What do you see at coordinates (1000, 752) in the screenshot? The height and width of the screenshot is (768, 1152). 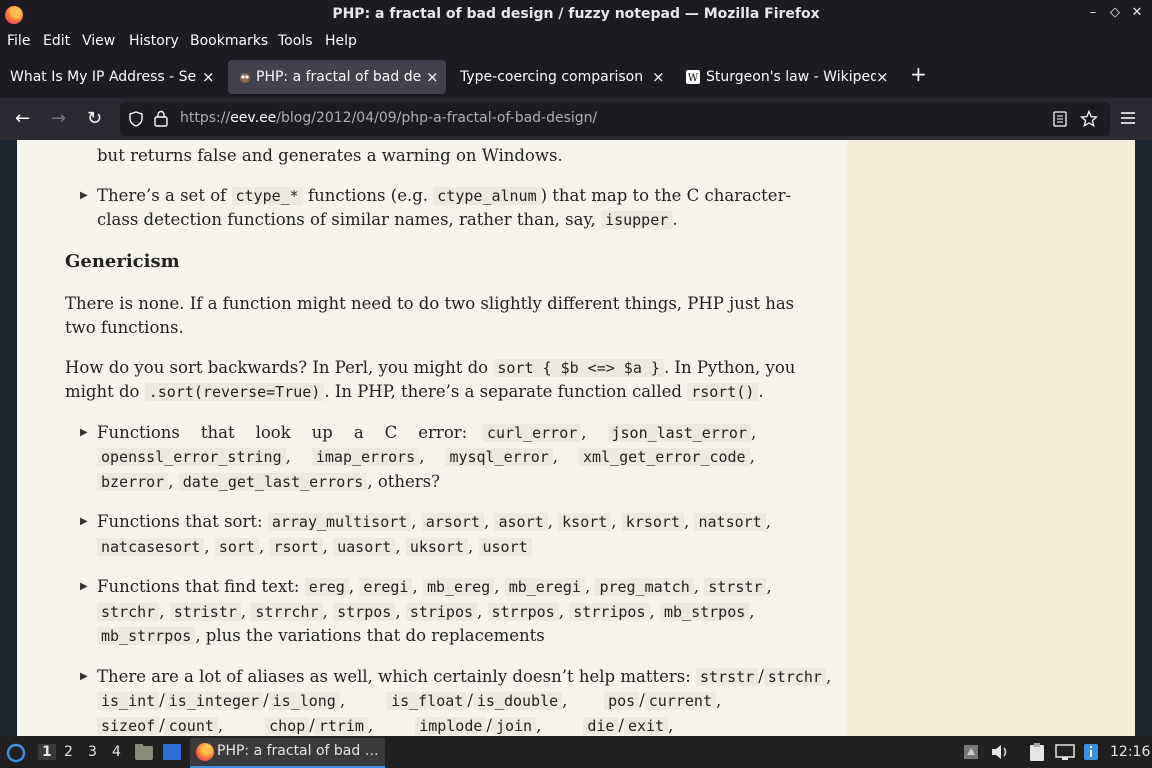 I see `volume-icon` at bounding box center [1000, 752].